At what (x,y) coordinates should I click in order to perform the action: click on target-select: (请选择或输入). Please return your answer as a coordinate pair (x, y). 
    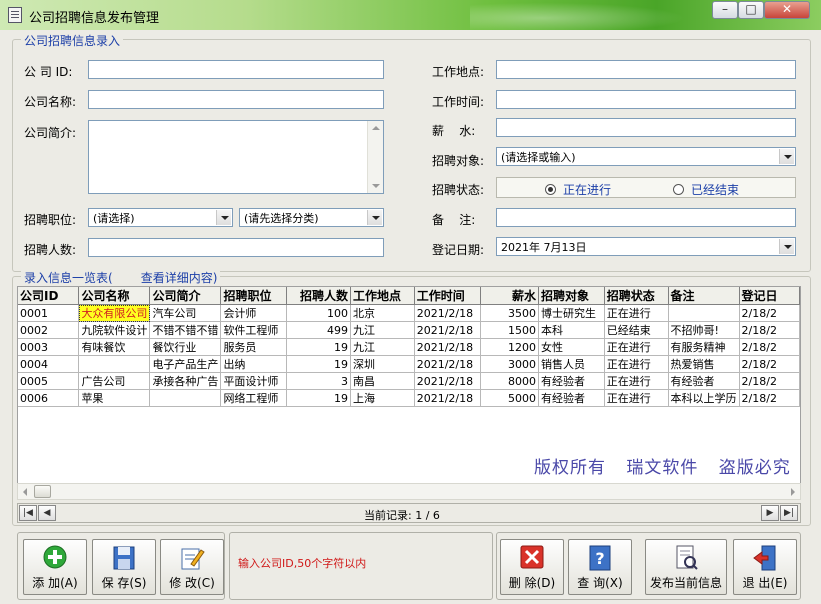
    Looking at the image, I should click on (646, 156).